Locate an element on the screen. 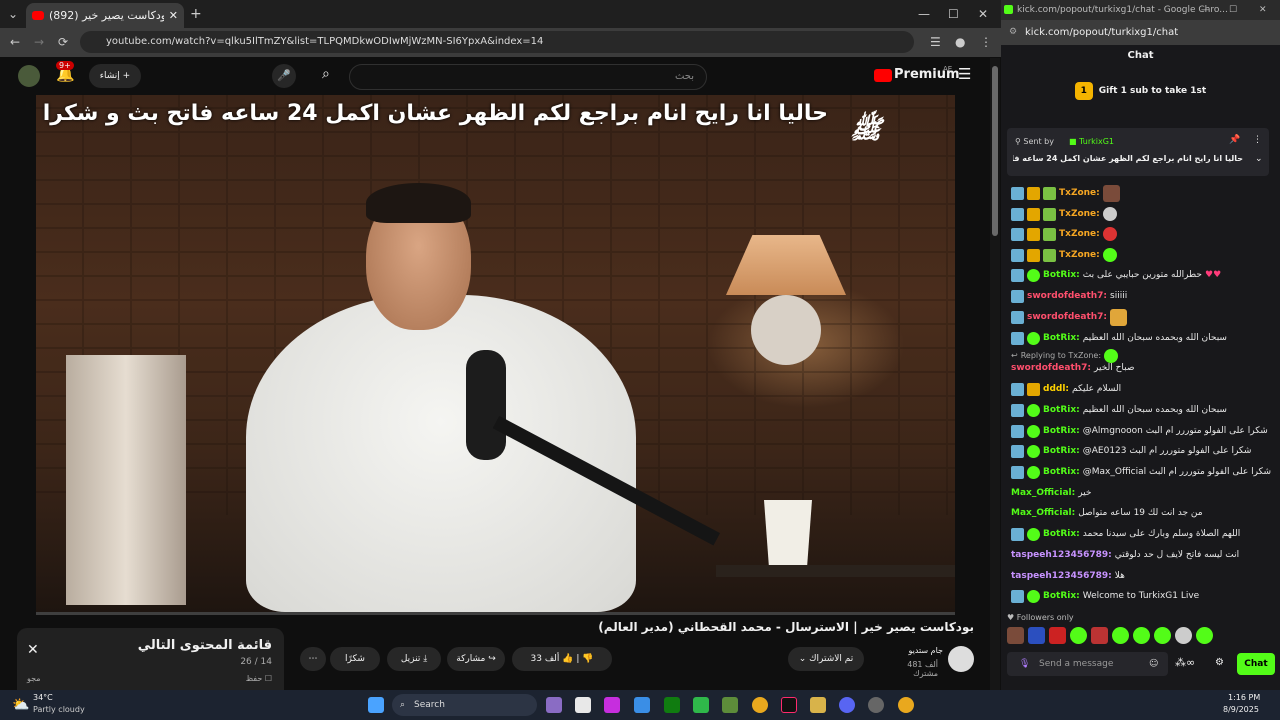 The width and height of the screenshot is (1280, 720). like-dislike-group: 33 ألف 👍 | 👎 is located at coordinates (562, 659).